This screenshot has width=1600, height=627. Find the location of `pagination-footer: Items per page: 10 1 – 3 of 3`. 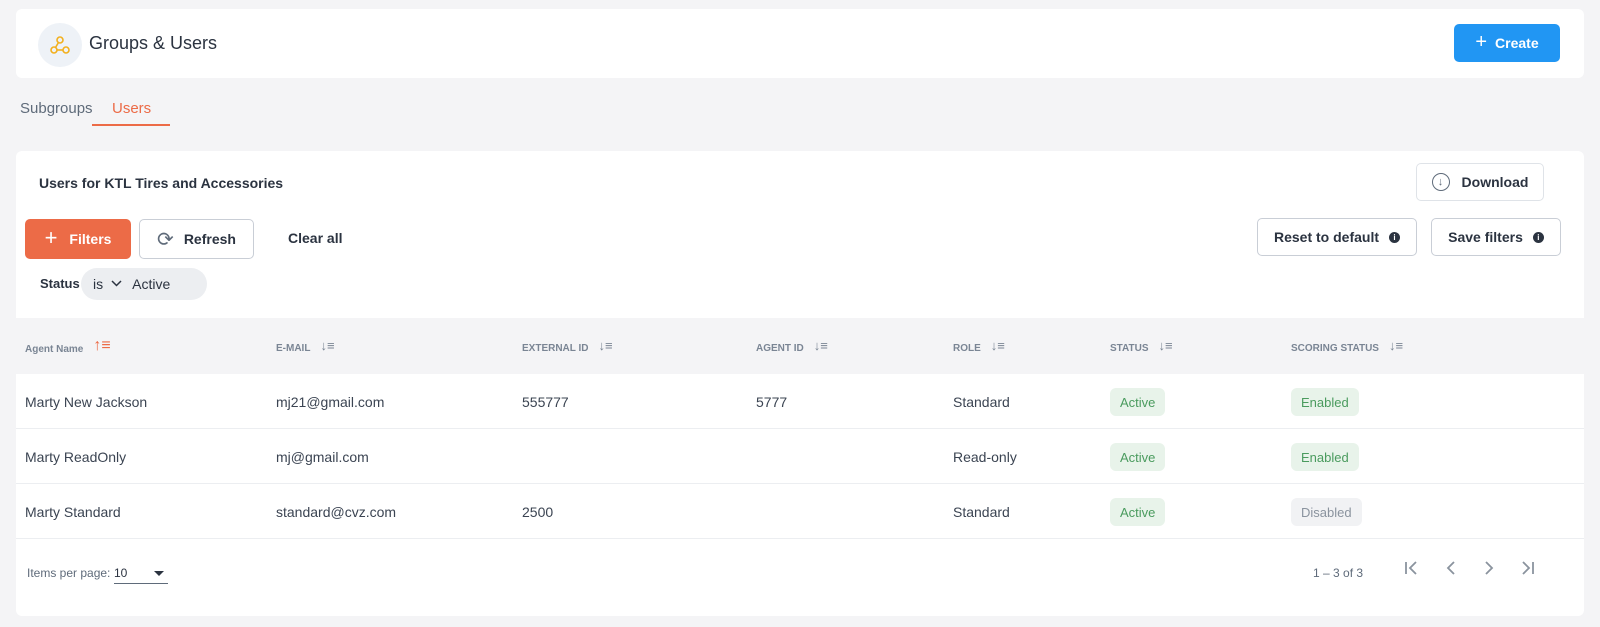

pagination-footer: Items per page: 10 1 – 3 of 3 is located at coordinates (800, 571).